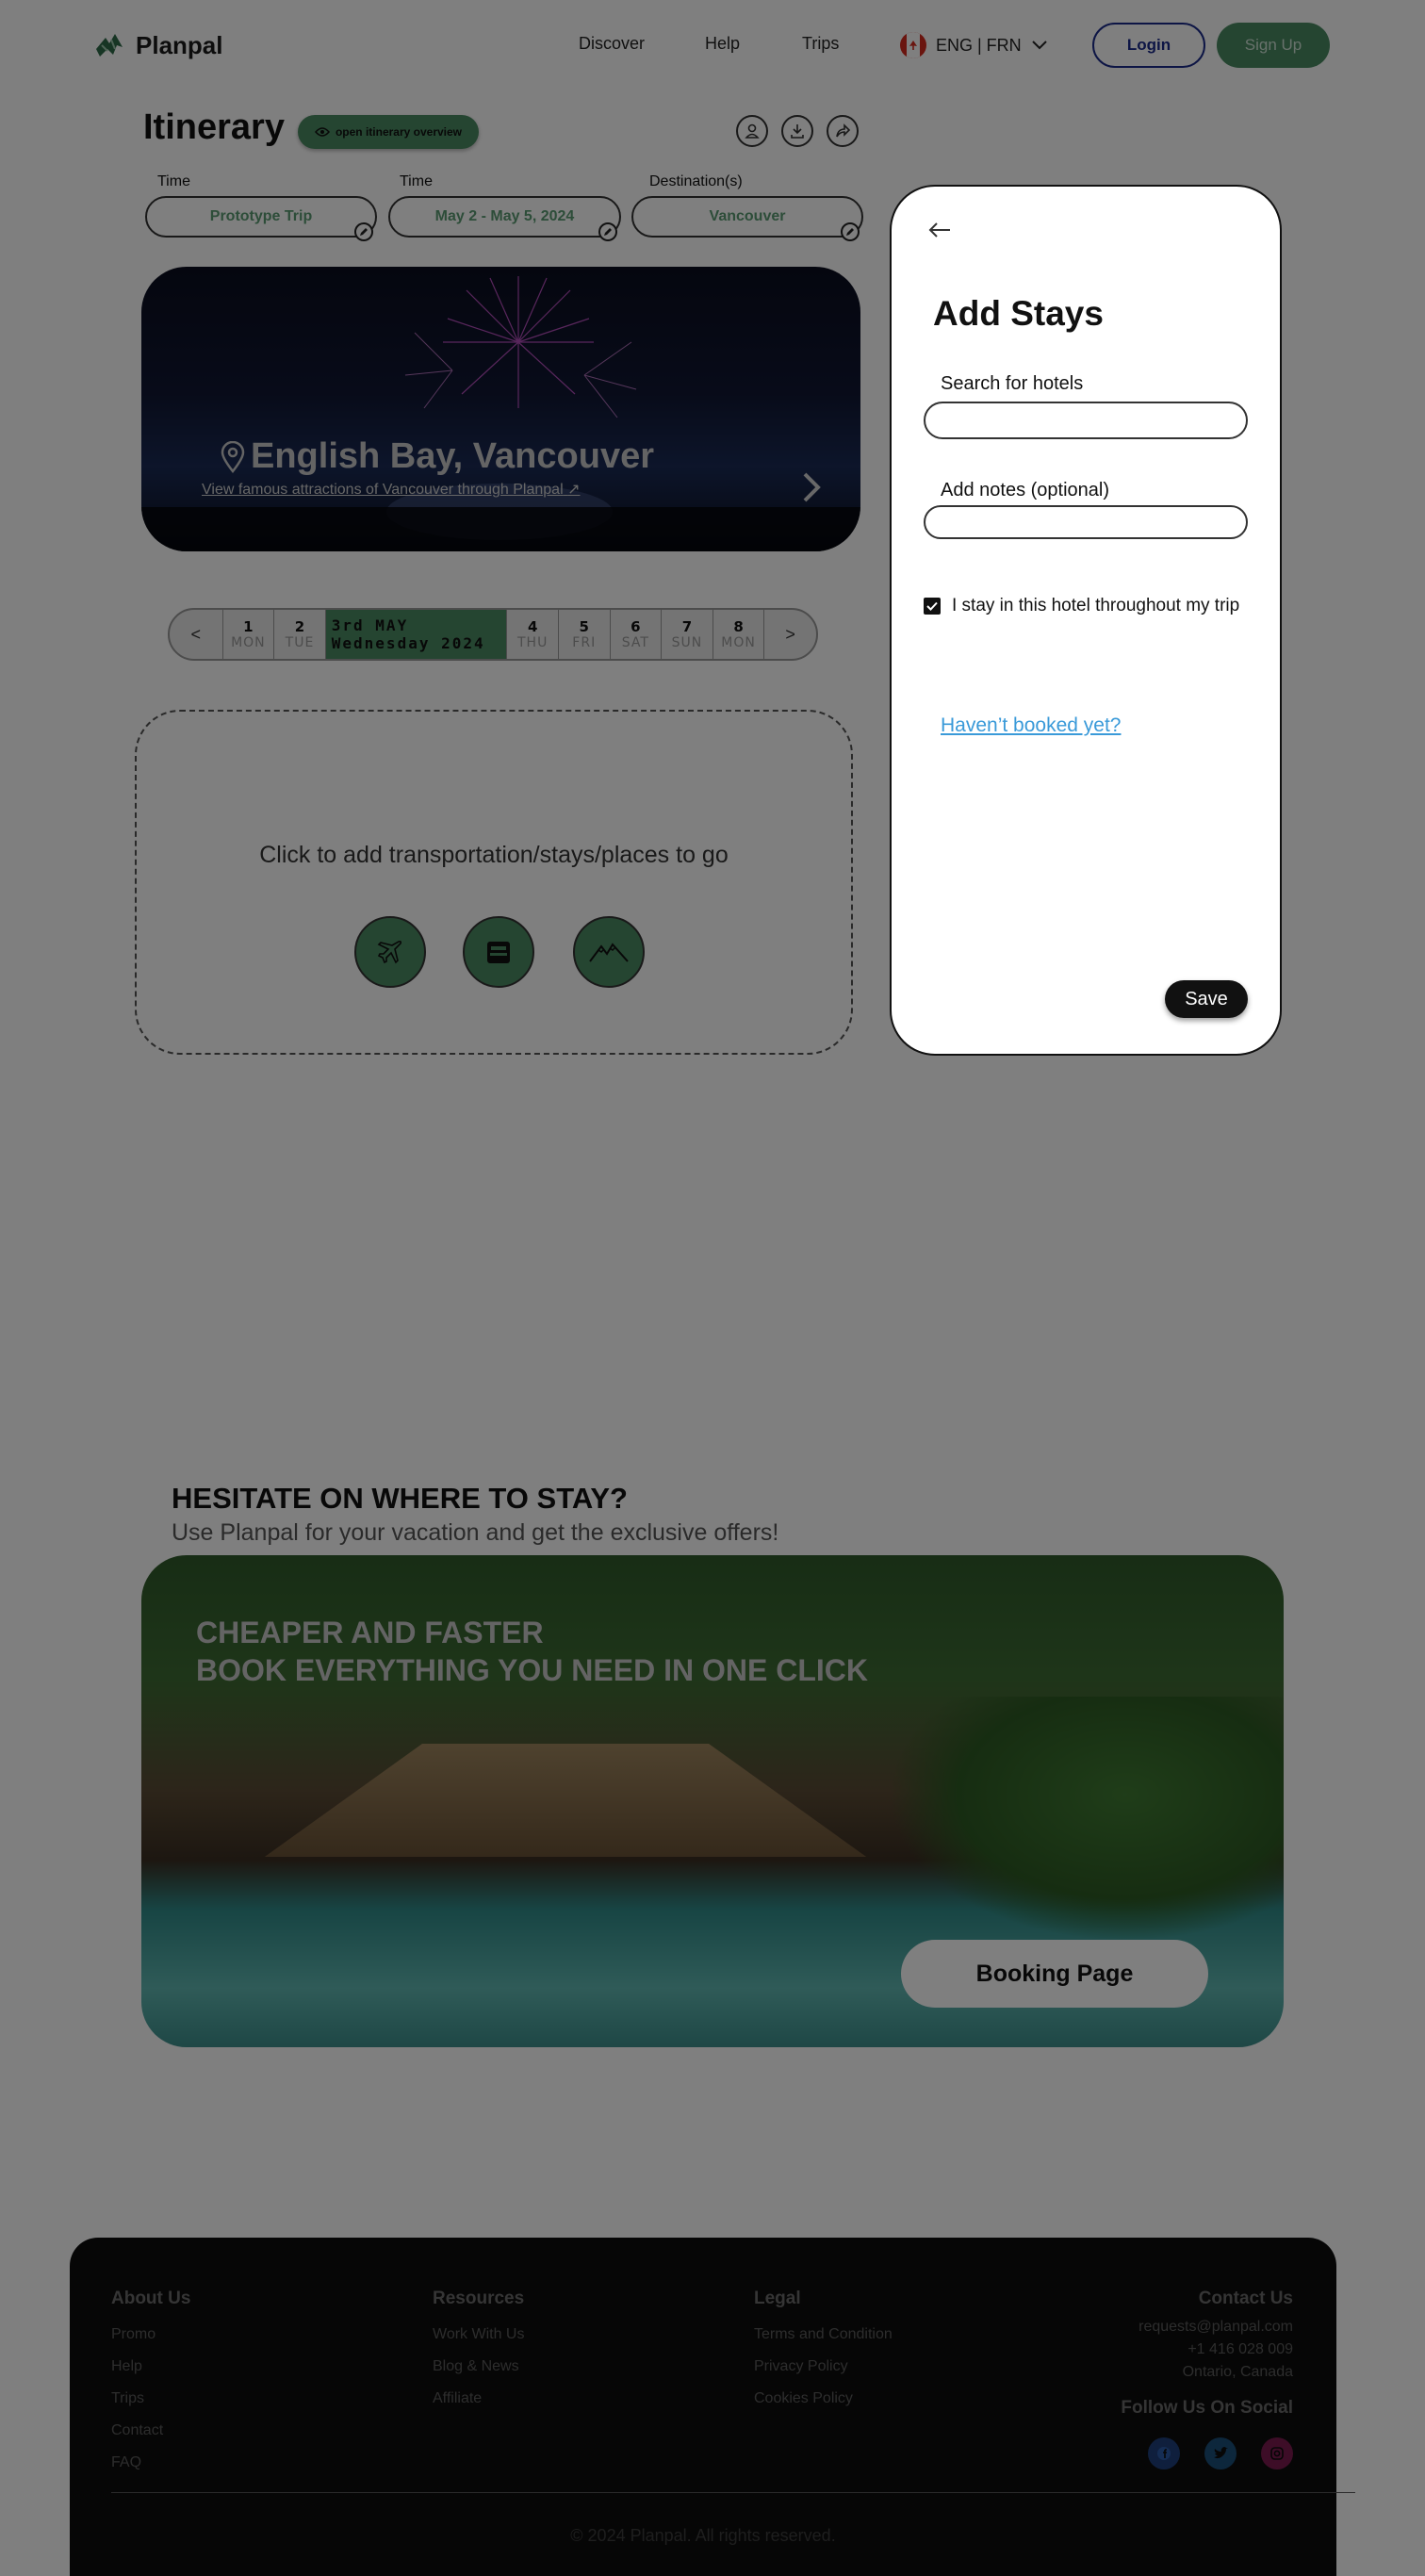 This screenshot has height=2576, width=1425. What do you see at coordinates (479, 2334) in the screenshot?
I see `footer-link-work-with-us: Work With Us` at bounding box center [479, 2334].